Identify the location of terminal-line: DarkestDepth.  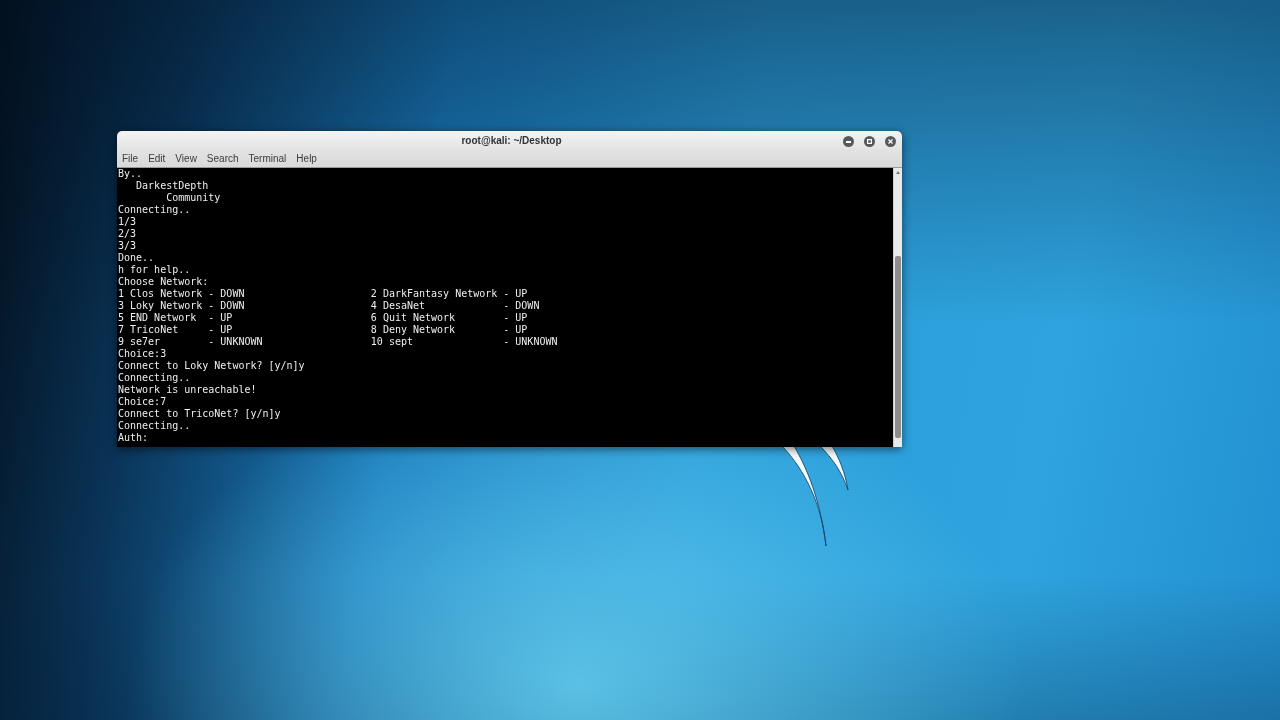
(172, 185).